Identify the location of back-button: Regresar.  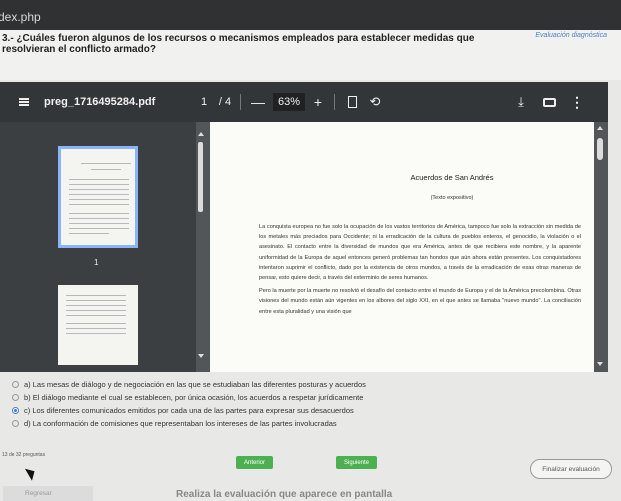
(48, 493).